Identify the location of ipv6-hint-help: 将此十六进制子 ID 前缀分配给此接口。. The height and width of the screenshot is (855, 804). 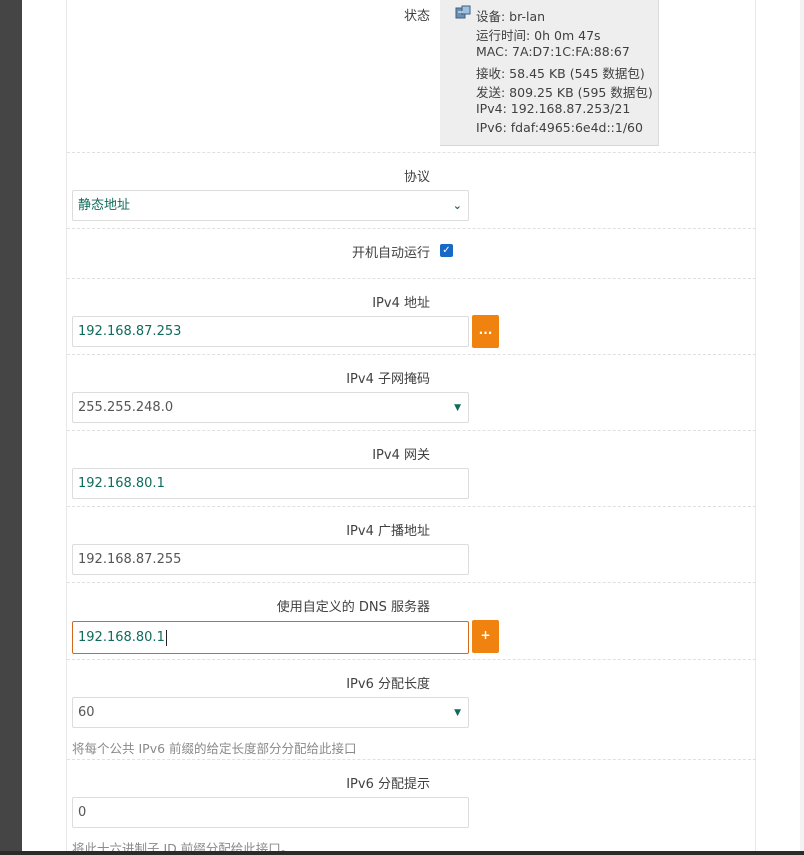
(183, 846).